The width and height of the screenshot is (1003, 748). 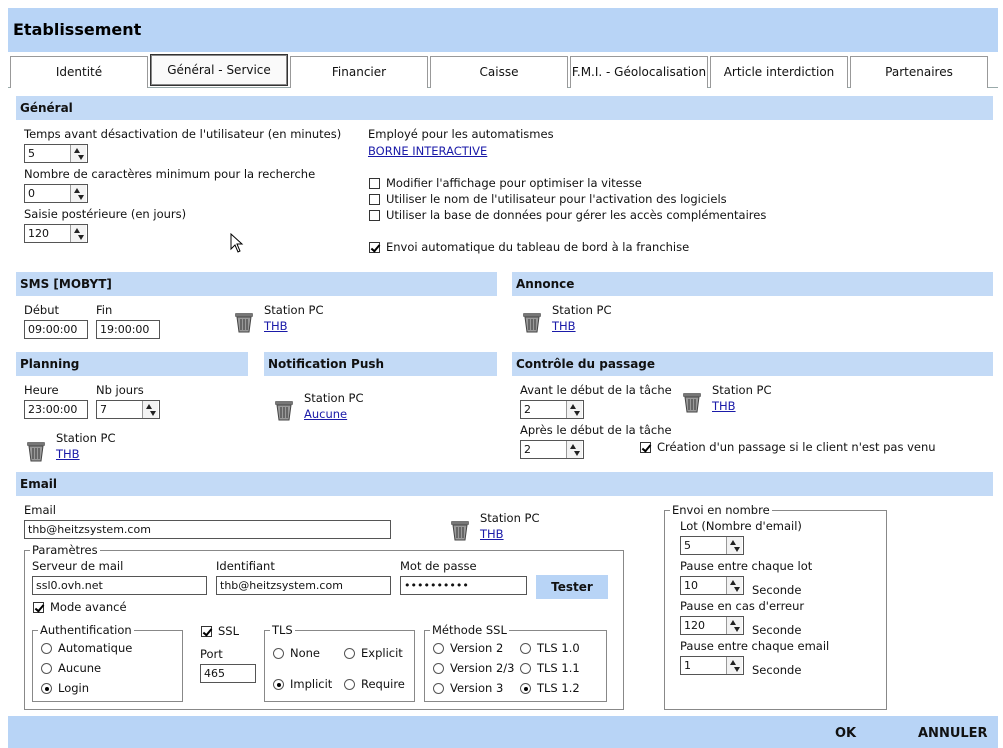 I want to click on tab-article-interdiction: Article interdiction, so click(x=779, y=72).